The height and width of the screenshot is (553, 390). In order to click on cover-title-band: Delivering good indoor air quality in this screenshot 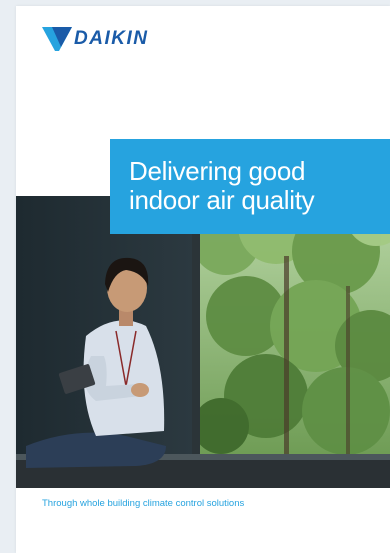, I will do `click(250, 186)`.